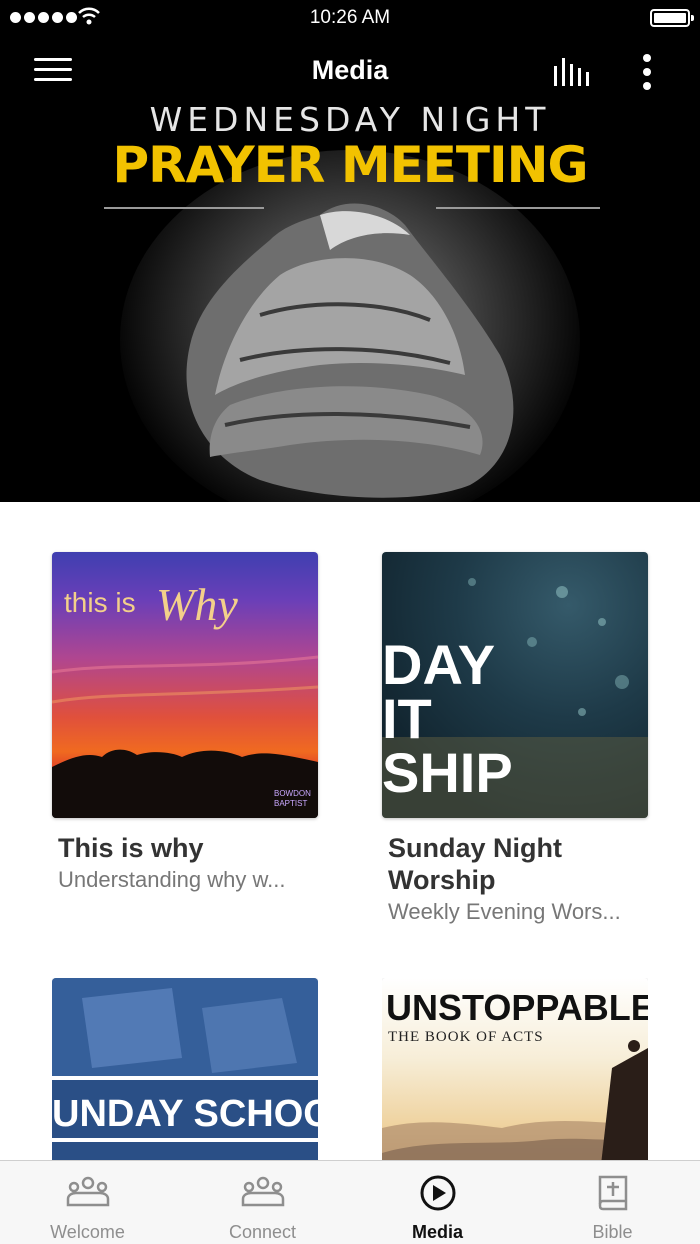  What do you see at coordinates (292, 793) in the screenshot?
I see `svg-text: BOWDON` at bounding box center [292, 793].